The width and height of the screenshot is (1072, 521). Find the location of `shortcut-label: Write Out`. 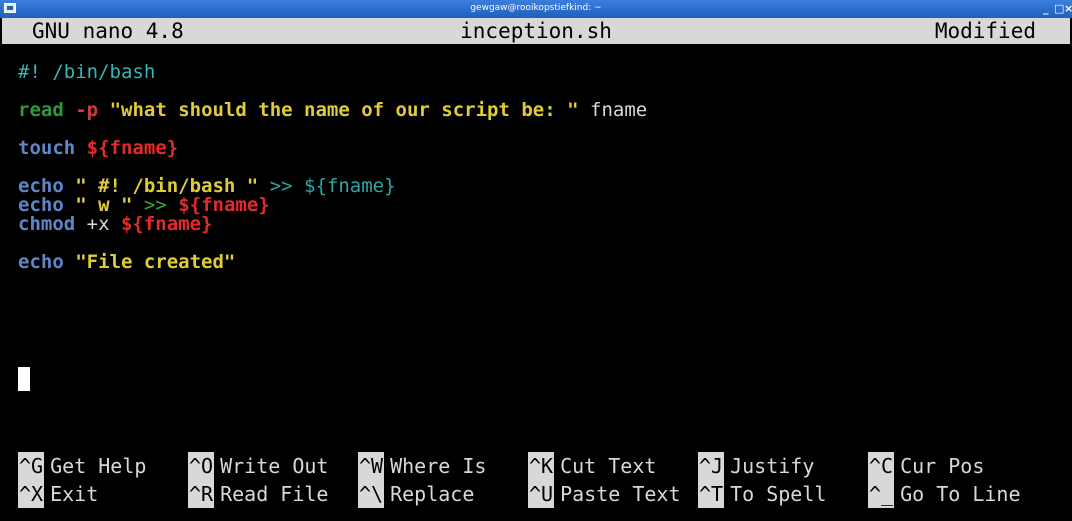

shortcut-label: Write Out is located at coordinates (274, 466).